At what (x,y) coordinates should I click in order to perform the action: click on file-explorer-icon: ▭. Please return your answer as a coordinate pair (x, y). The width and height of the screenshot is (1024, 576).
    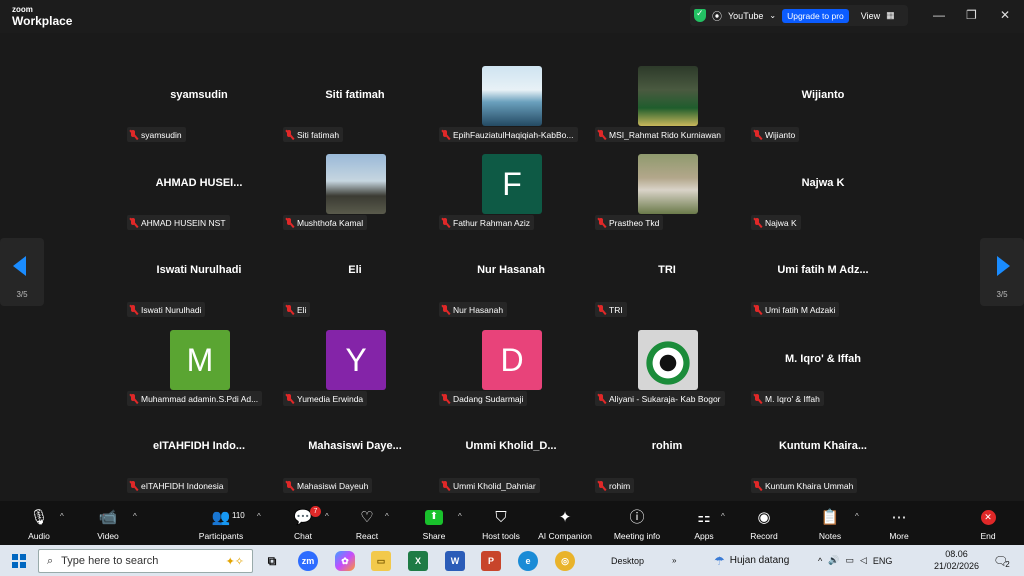
    Looking at the image, I should click on (381, 561).